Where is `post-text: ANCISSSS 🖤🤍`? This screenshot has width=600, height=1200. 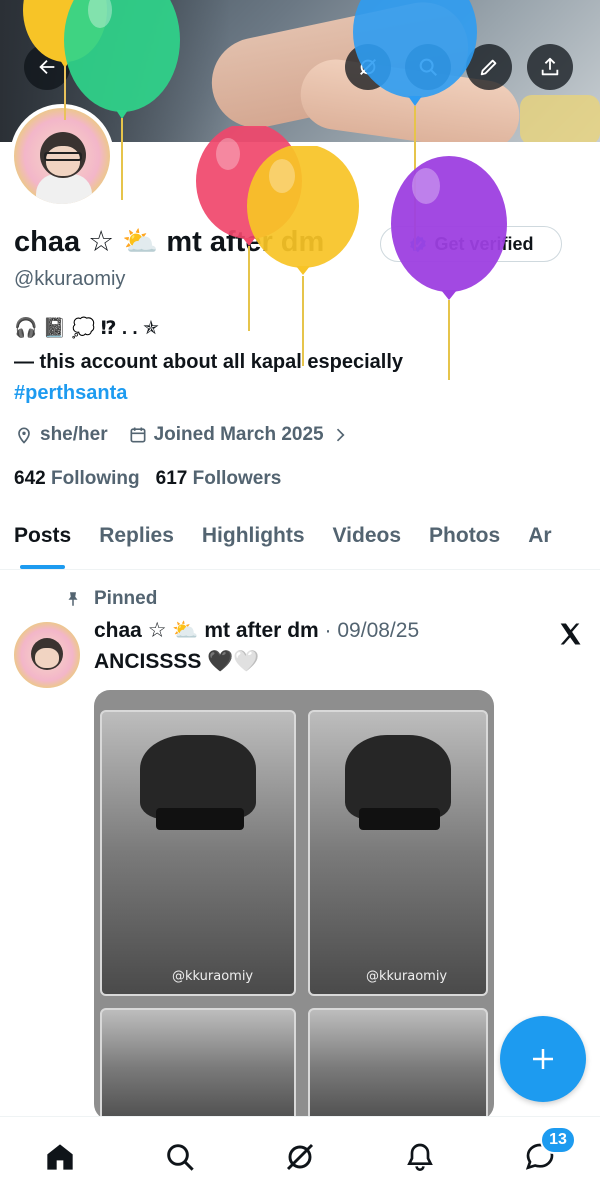
post-text: ANCISSSS 🖤🤍 is located at coordinates (177, 661).